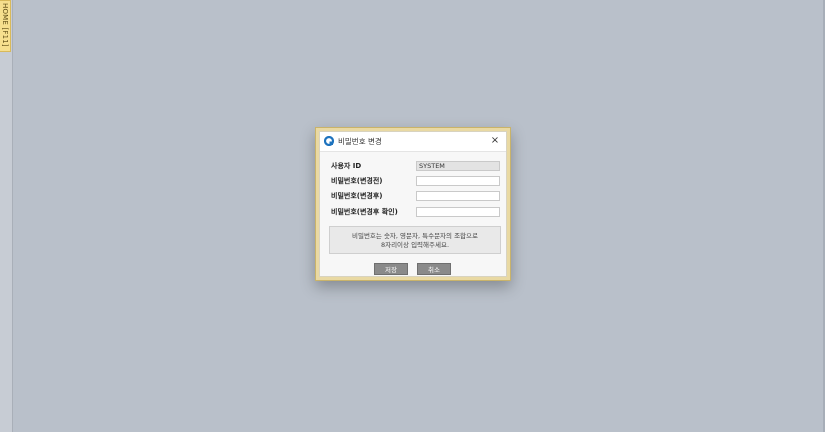  I want to click on new-password-label: 비밀번호(변경후), so click(357, 196).